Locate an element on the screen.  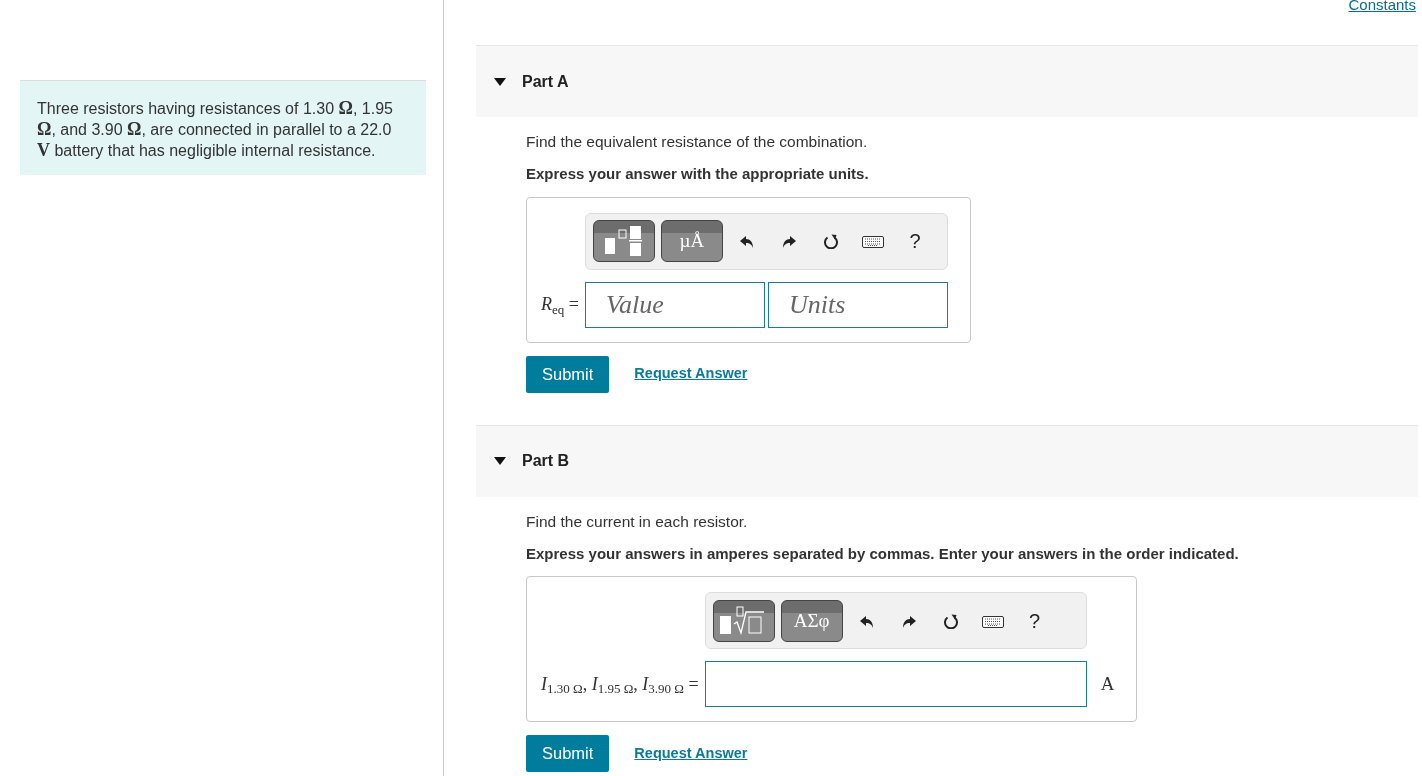
keyboard-icon is located at coordinates (872, 241).